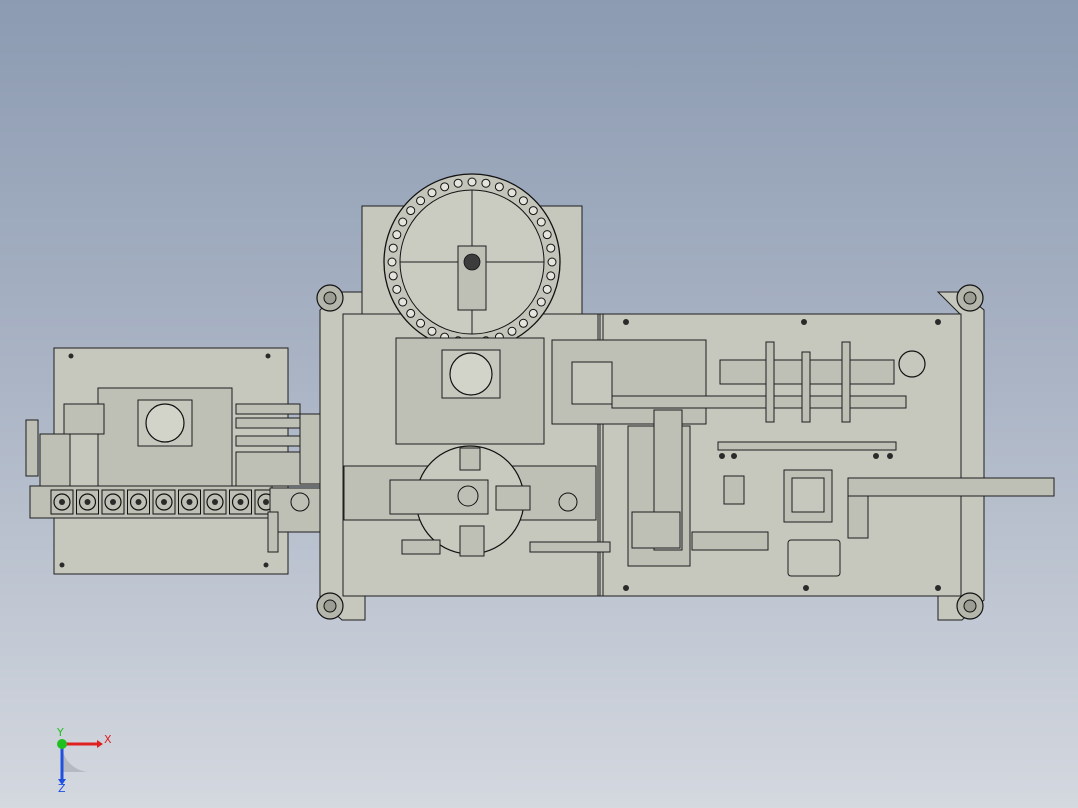 The image size is (1078, 808). What do you see at coordinates (570, 547) in the screenshot?
I see `center-lower-rail` at bounding box center [570, 547].